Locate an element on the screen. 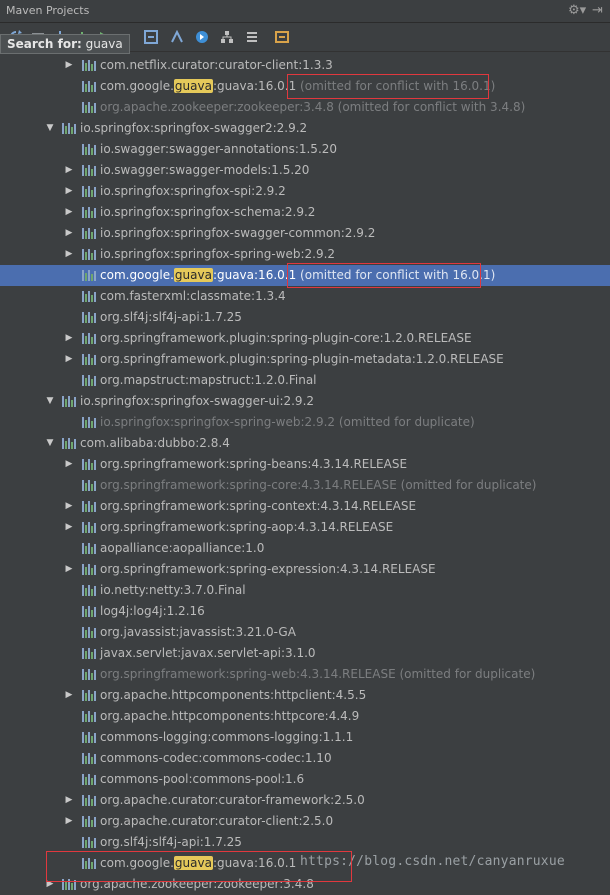 The height and width of the screenshot is (895, 610). tree-node: log4j:log4j:1.2.16 is located at coordinates (305, 611).